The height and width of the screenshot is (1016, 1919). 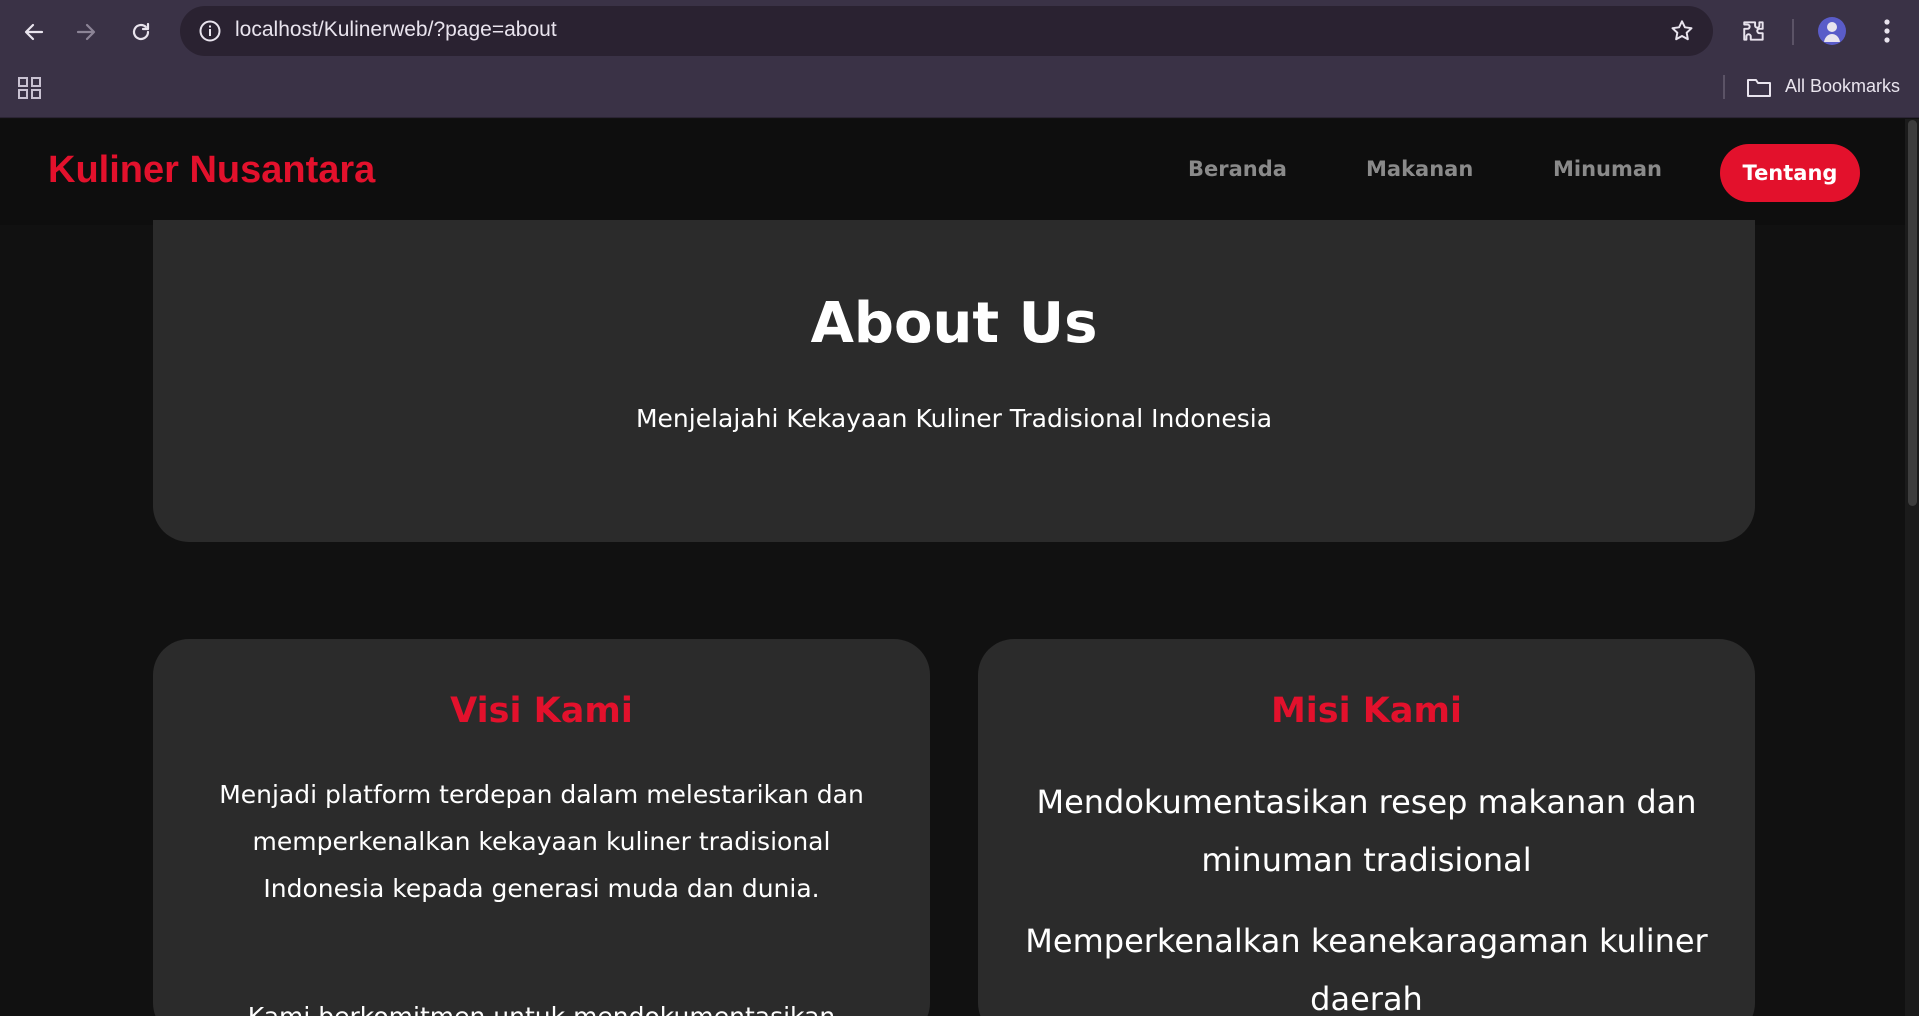 I want to click on back-icon, so click(x=34, y=32).